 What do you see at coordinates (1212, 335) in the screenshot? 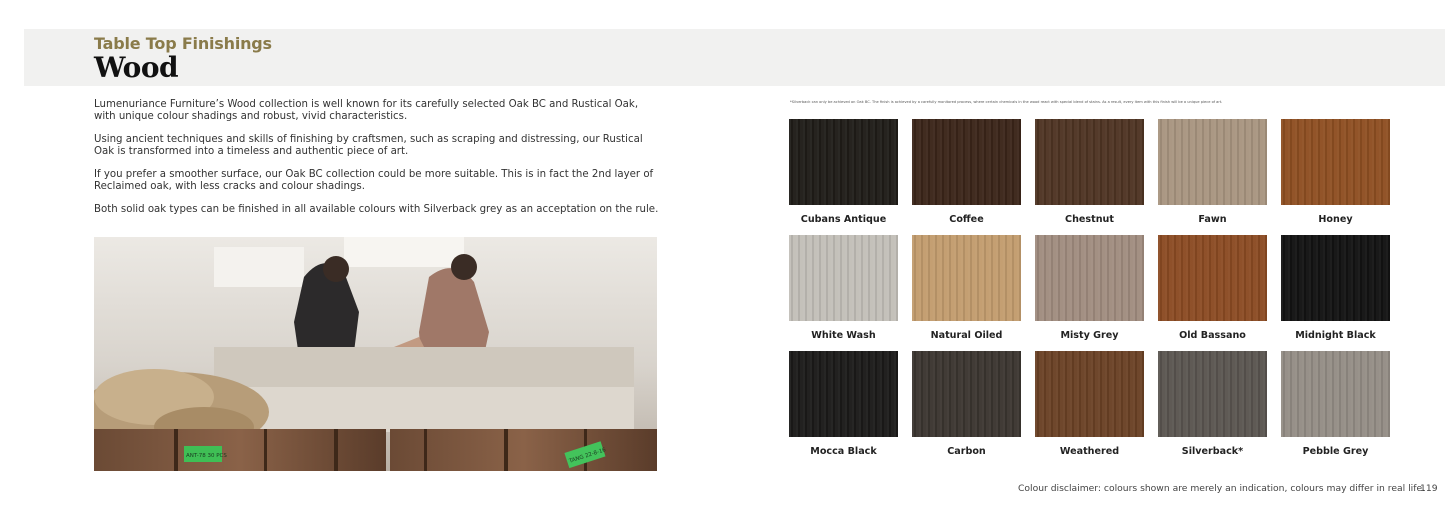
I see `swatch-label: Old Bassano` at bounding box center [1212, 335].